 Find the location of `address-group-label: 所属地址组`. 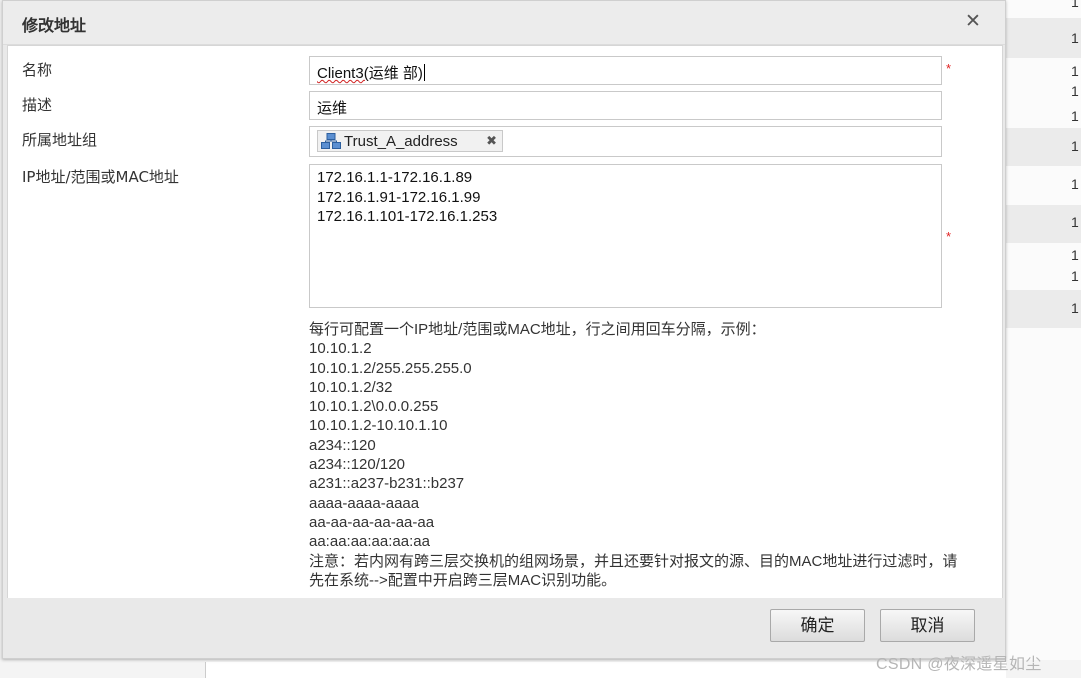

address-group-label: 所属地址组 is located at coordinates (60, 140).